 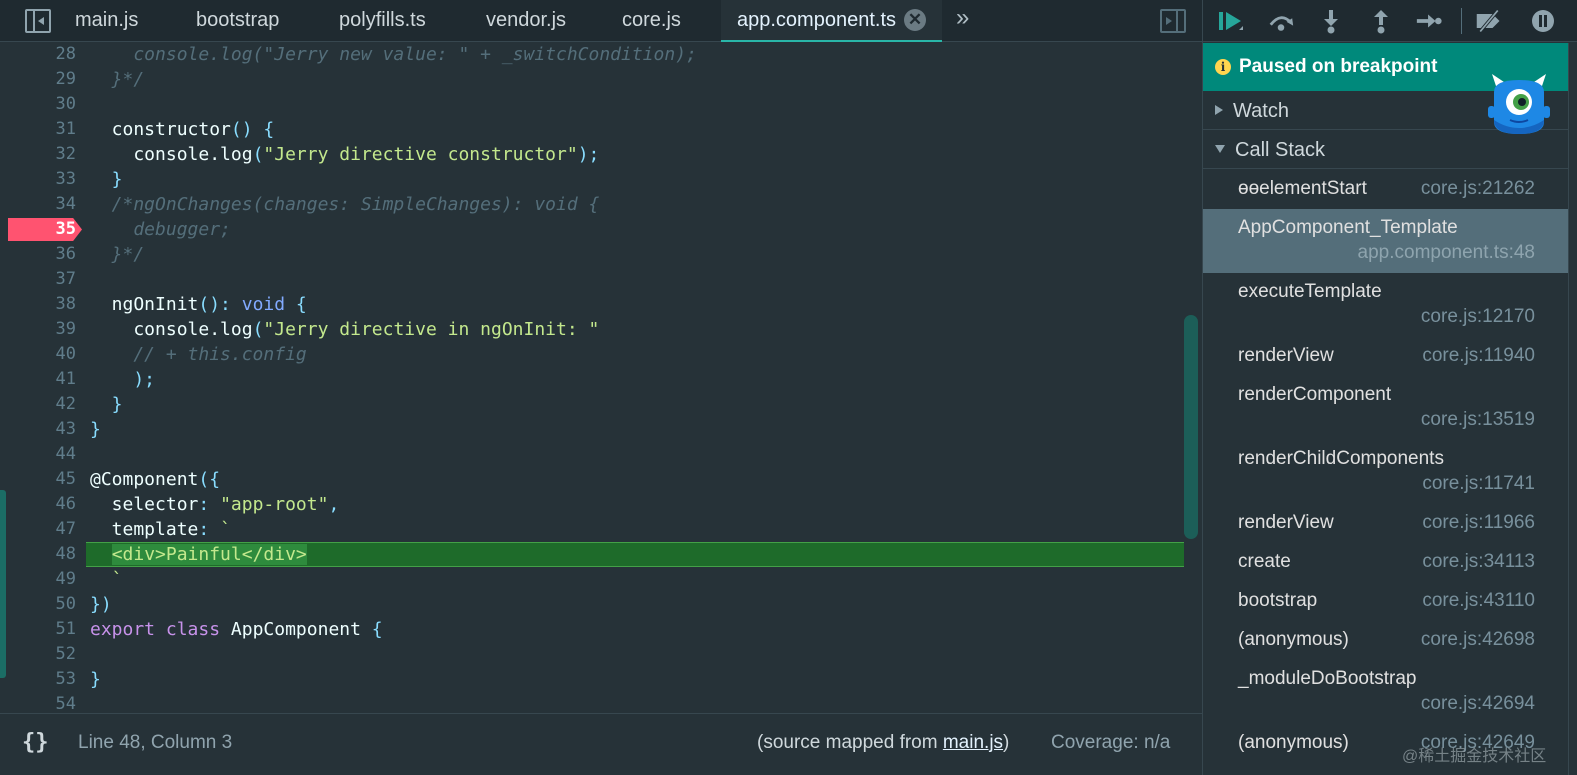 What do you see at coordinates (592, 629) in the screenshot?
I see `code-line: 51 export class AppComponent {` at bounding box center [592, 629].